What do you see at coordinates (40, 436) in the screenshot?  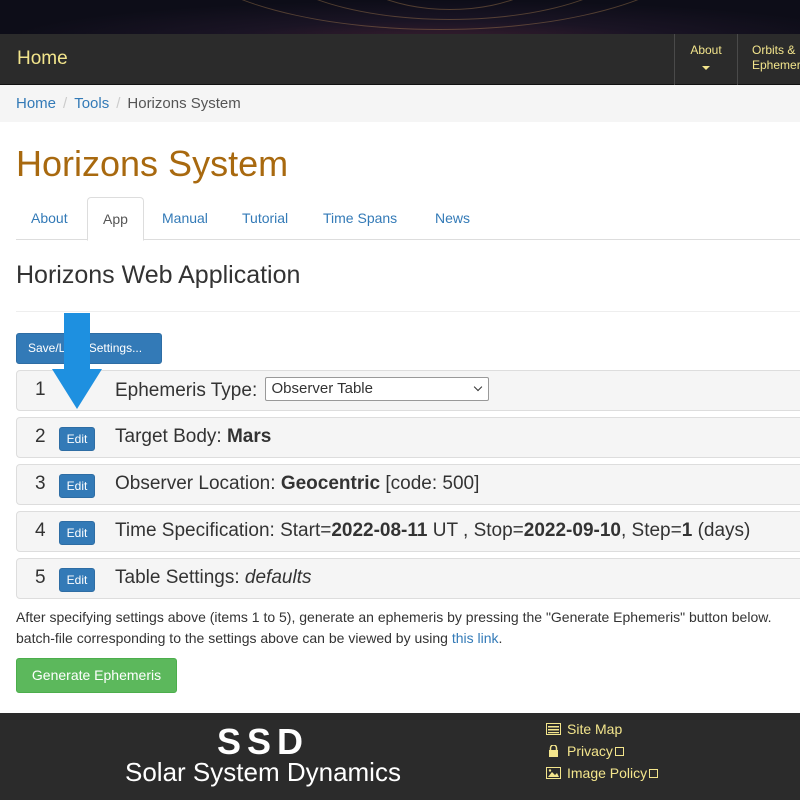 I see `setting-number: 2` at bounding box center [40, 436].